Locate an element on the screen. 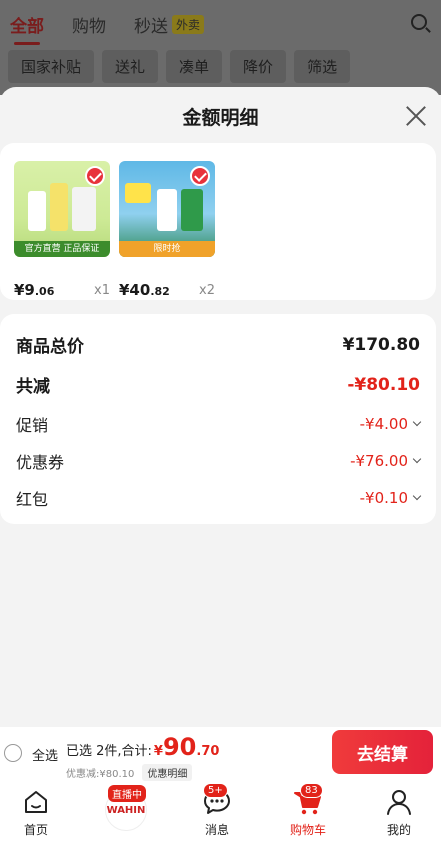  tab-home: 首页 is located at coordinates (36, 812).